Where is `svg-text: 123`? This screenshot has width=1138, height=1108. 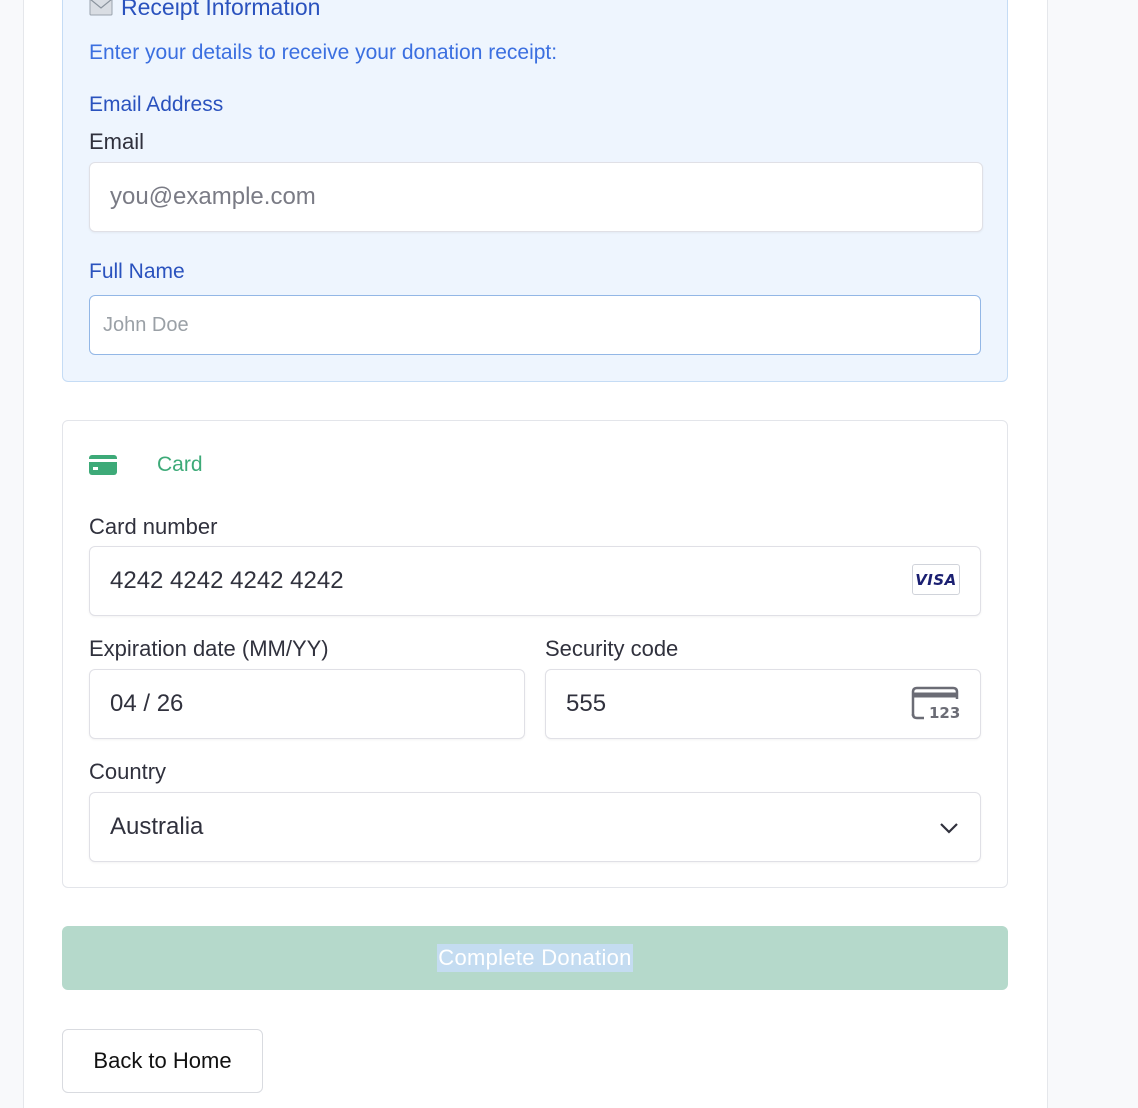 svg-text: 123 is located at coordinates (944, 713).